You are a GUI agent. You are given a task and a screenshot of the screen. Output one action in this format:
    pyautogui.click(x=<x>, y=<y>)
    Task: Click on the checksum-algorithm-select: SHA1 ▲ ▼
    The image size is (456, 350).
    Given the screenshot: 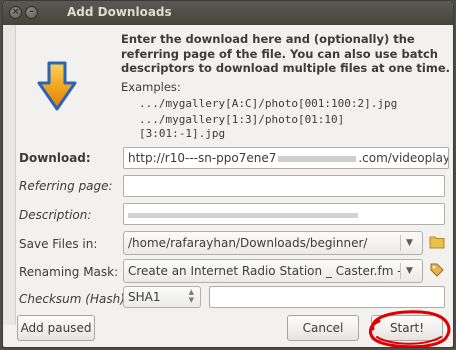 What is the action you would take?
    pyautogui.click(x=162, y=297)
    